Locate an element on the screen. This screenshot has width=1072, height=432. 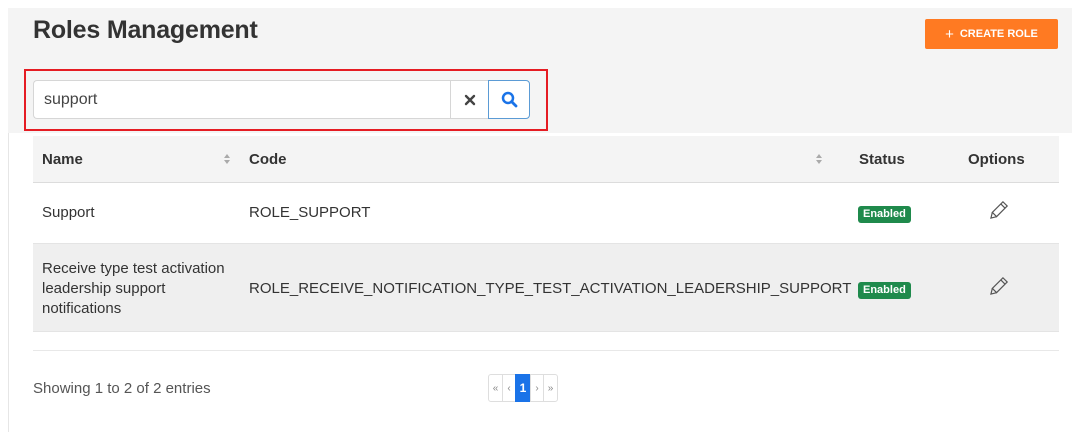
page-title: Roles Management is located at coordinates (145, 30).